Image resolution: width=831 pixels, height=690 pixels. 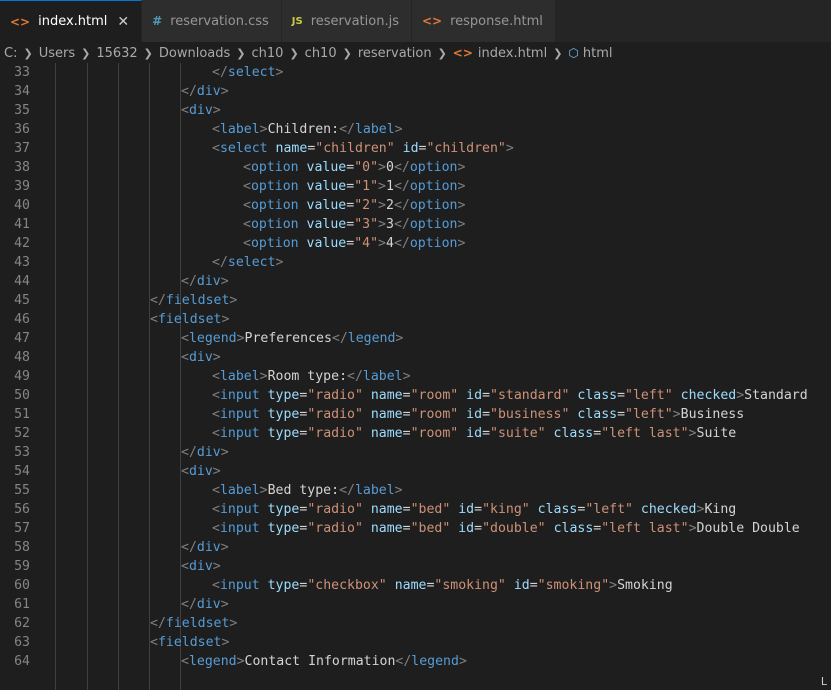 I want to click on line-number: 54, so click(x=22, y=471).